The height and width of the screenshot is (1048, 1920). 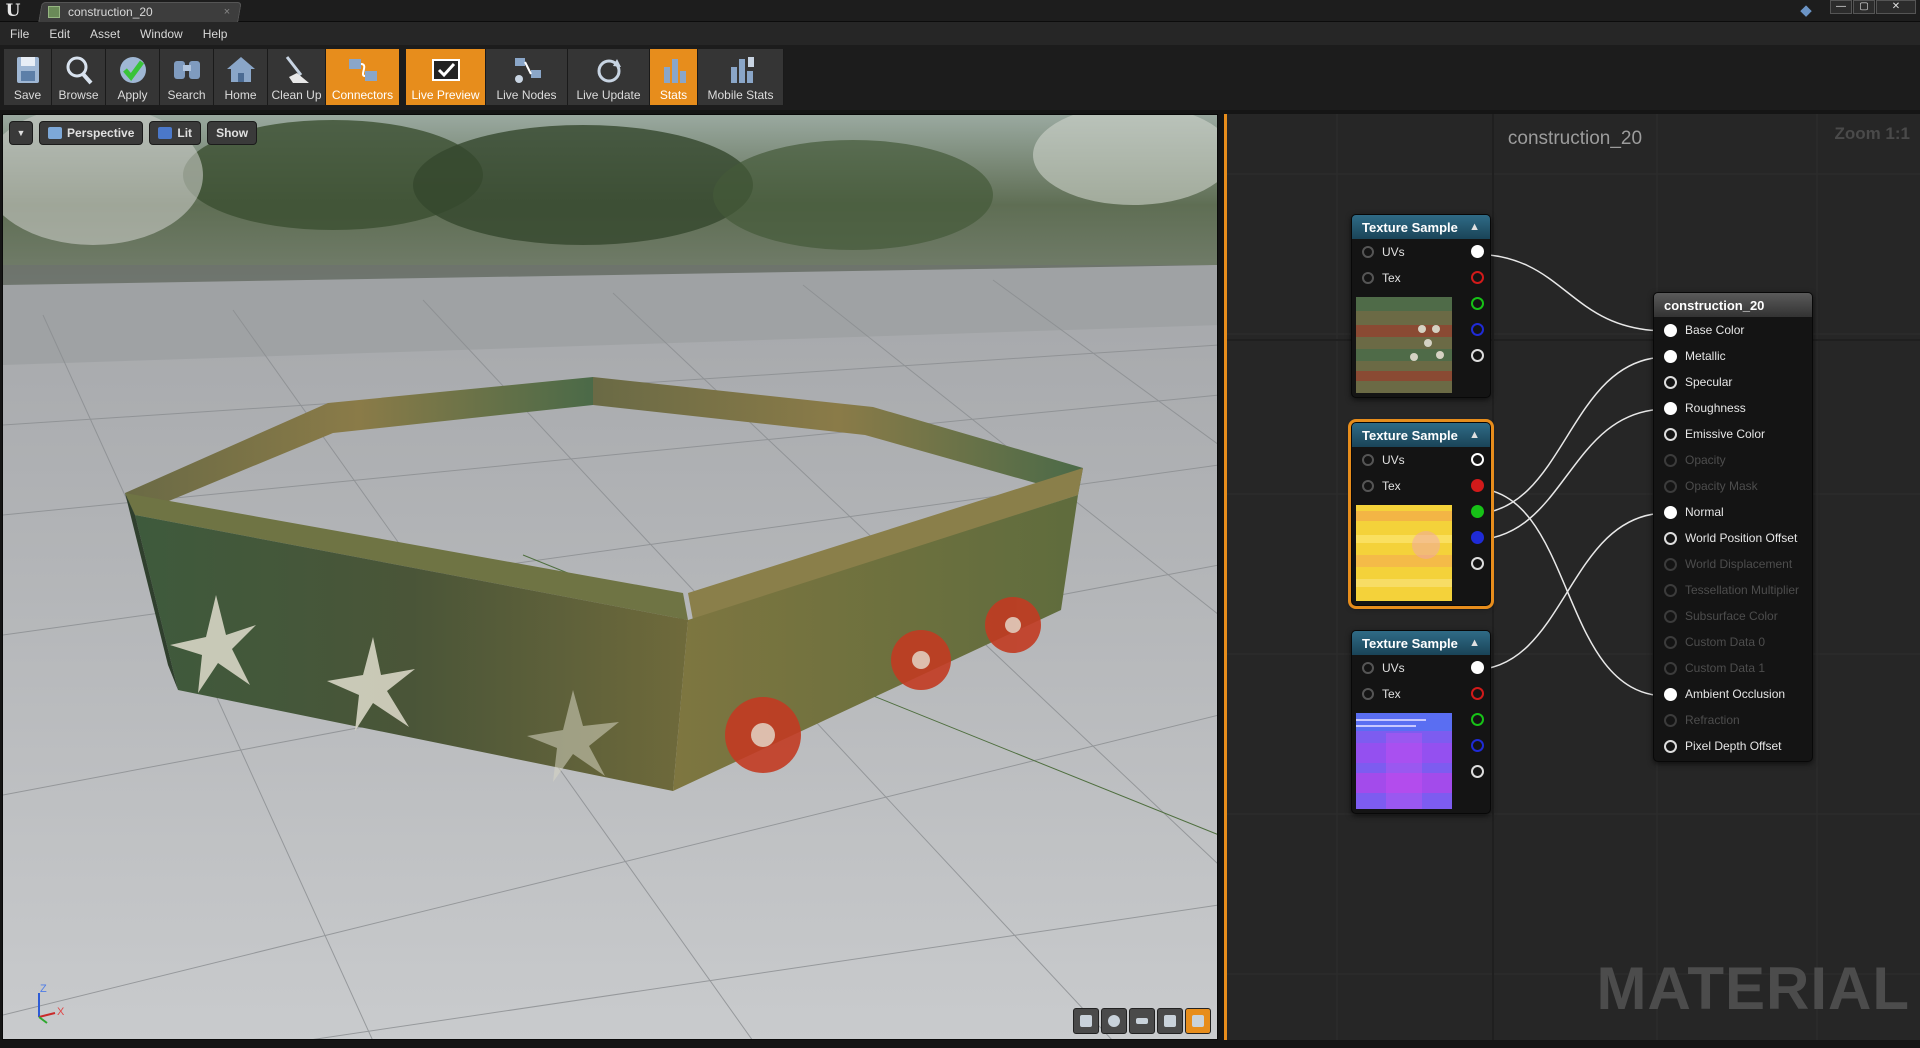 I want to click on material-input-world-displacement: World Displacement, so click(x=1733, y=564).